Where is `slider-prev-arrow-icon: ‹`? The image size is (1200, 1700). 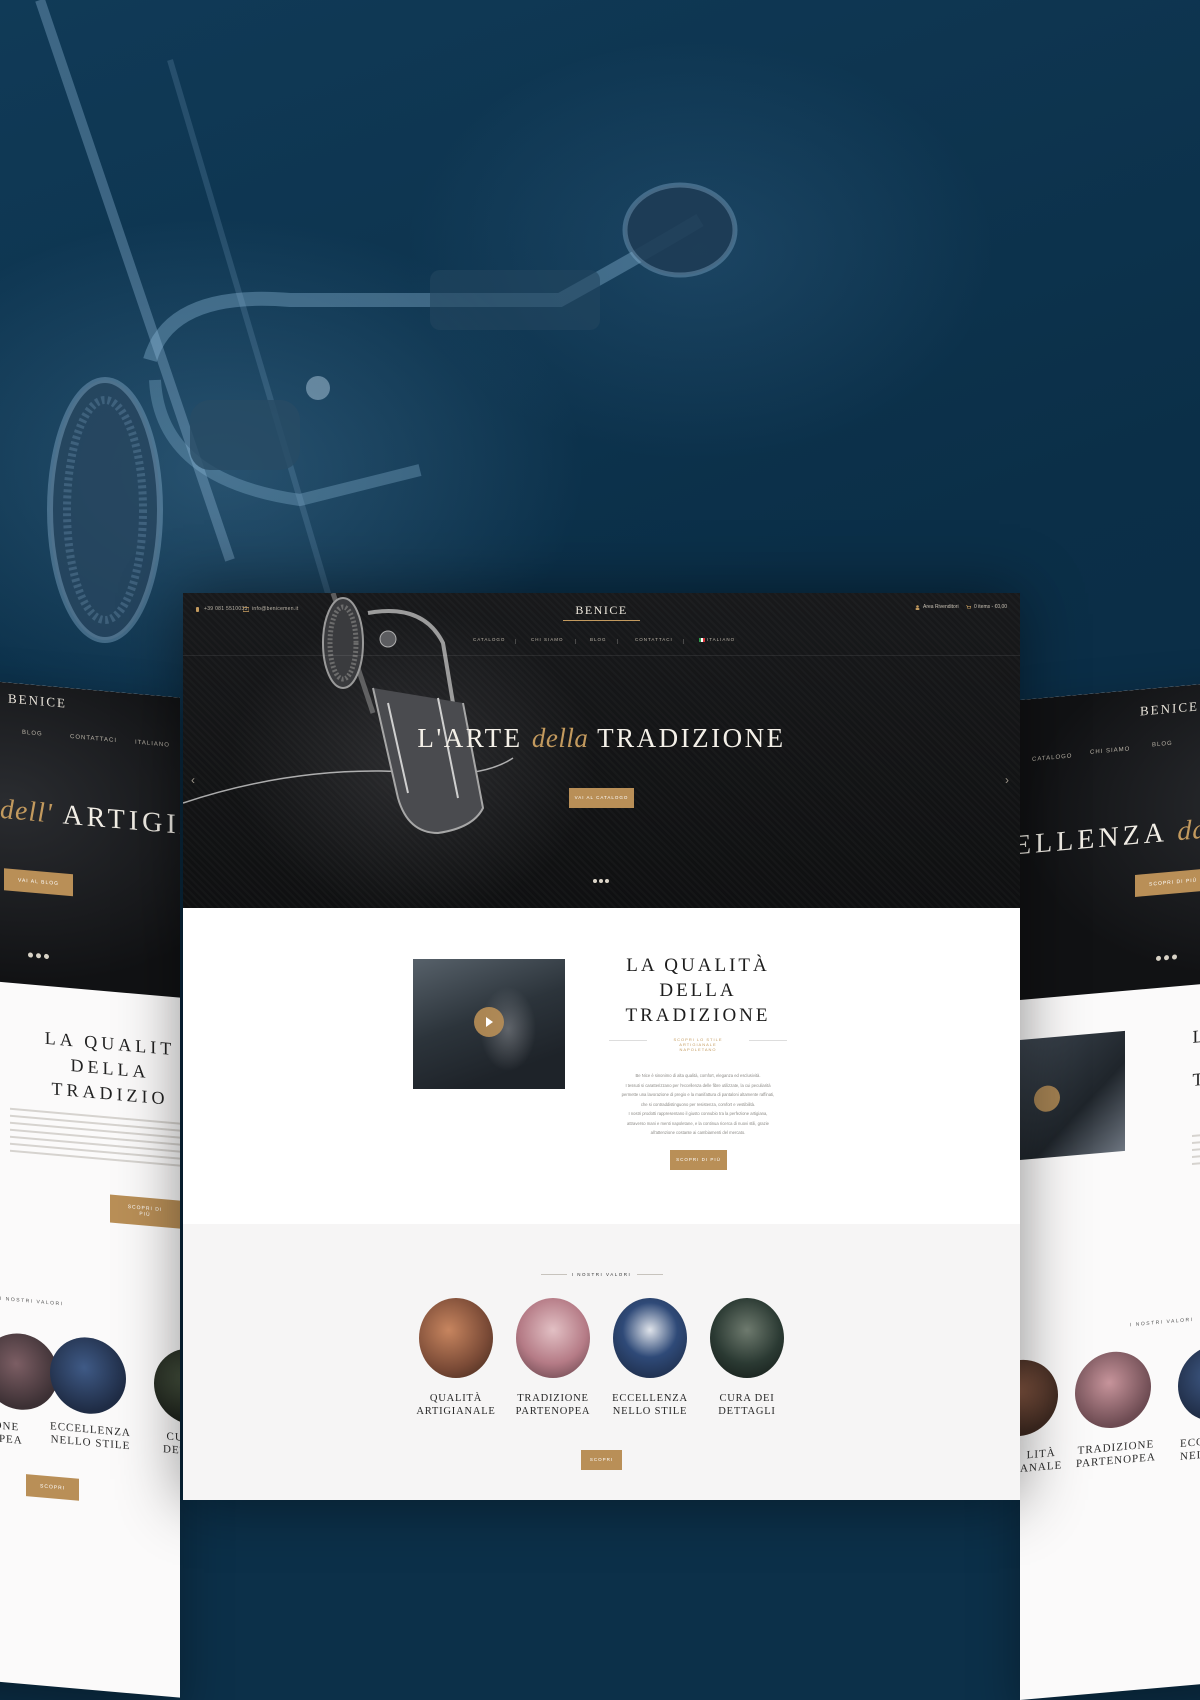
slider-prev-arrow-icon: ‹ is located at coordinates (193, 780).